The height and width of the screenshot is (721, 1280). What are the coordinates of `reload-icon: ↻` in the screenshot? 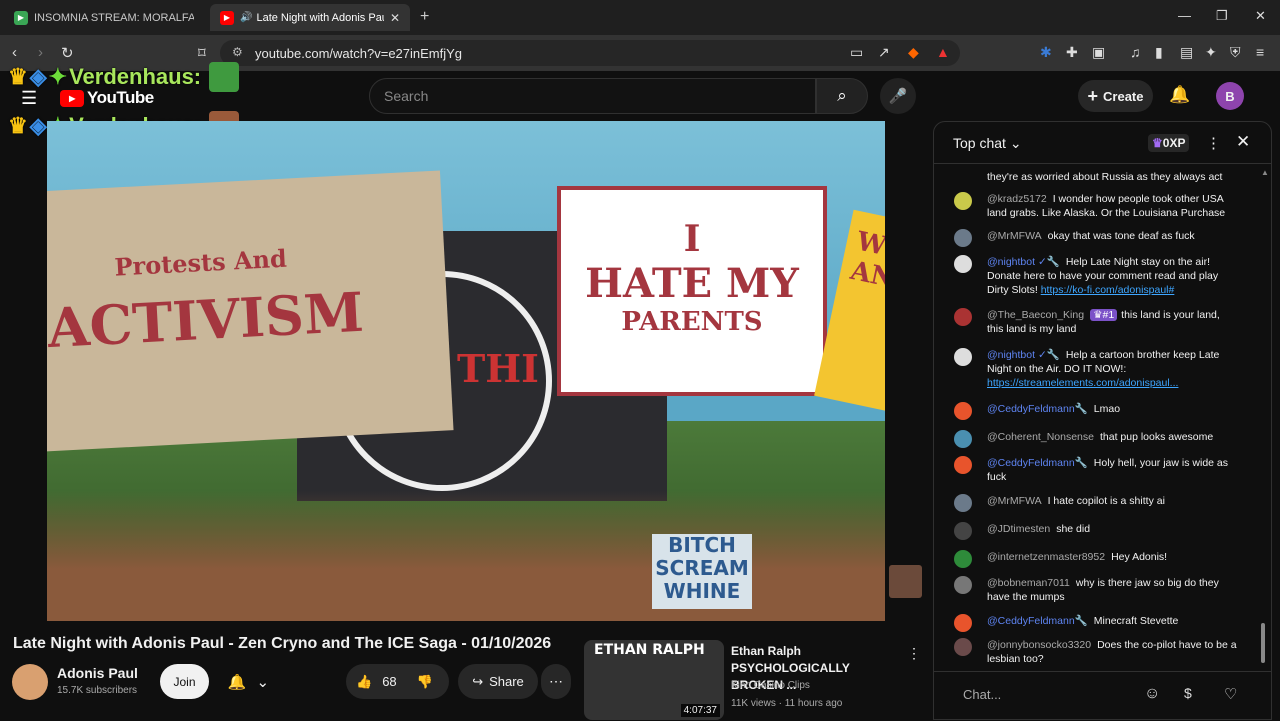 It's located at (67, 53).